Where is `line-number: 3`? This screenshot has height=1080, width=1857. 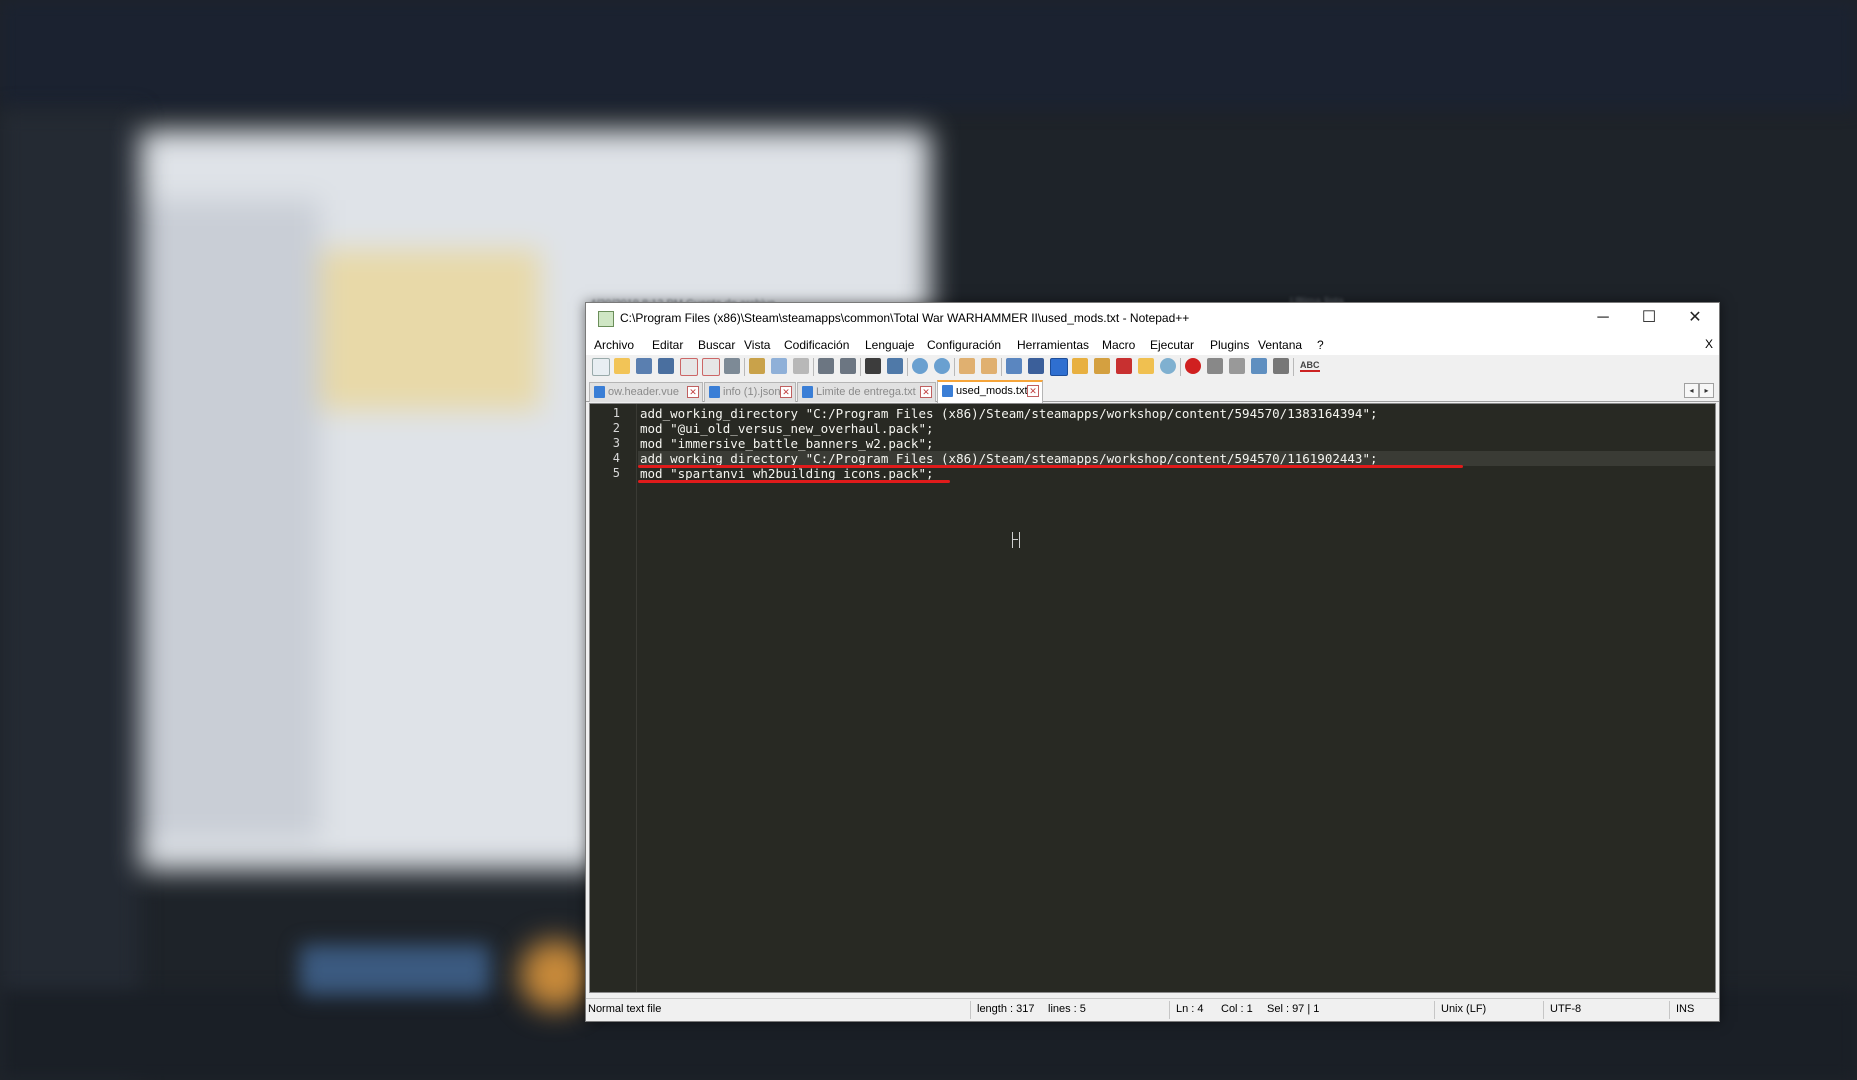
line-number: 3 is located at coordinates (616, 443).